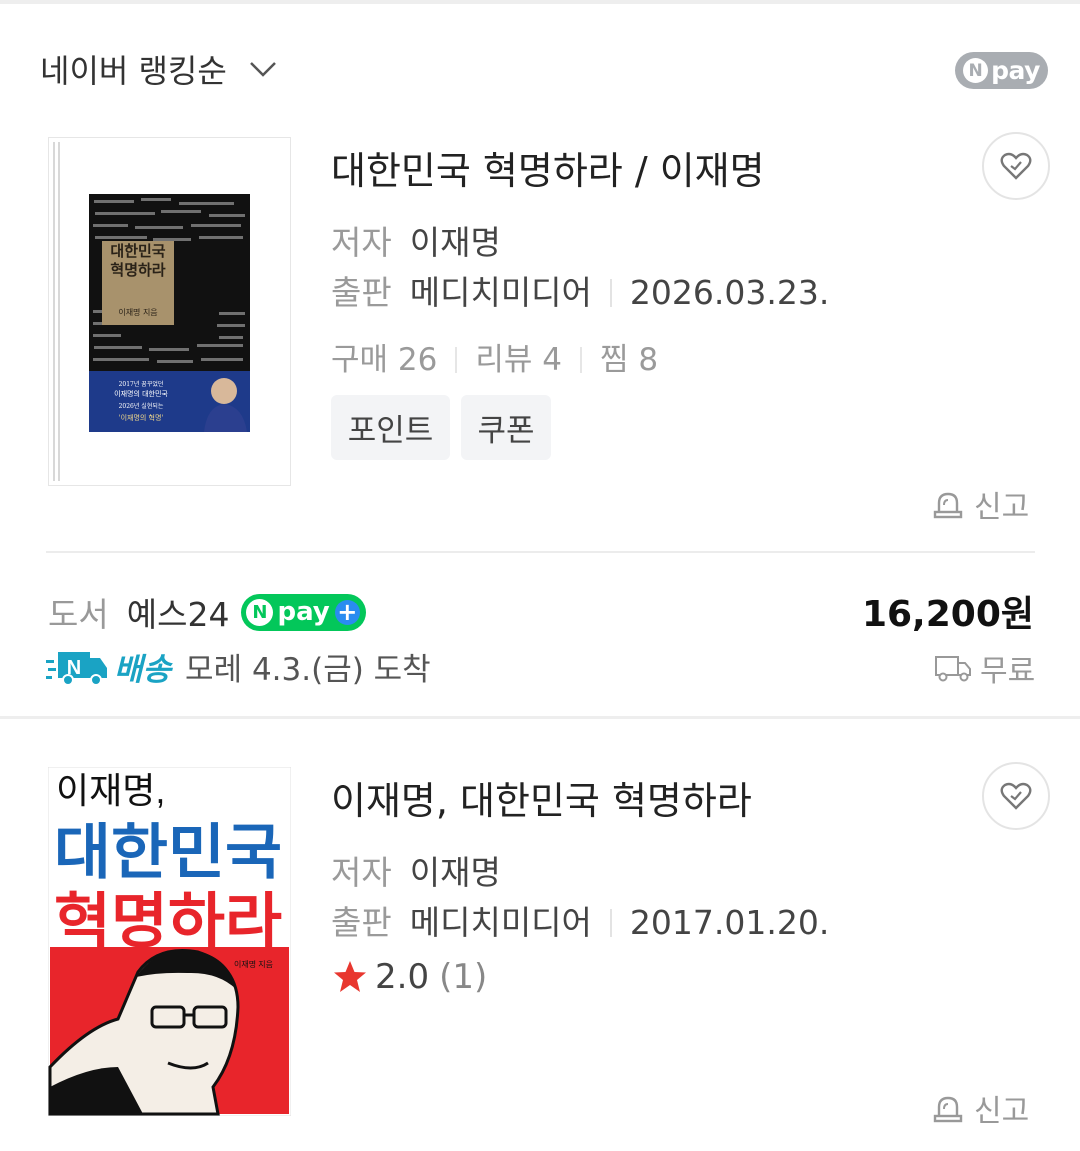 The height and width of the screenshot is (1151, 1080). What do you see at coordinates (141, 393) in the screenshot?
I see `cover1-band-2: 이재명의 대한민국` at bounding box center [141, 393].